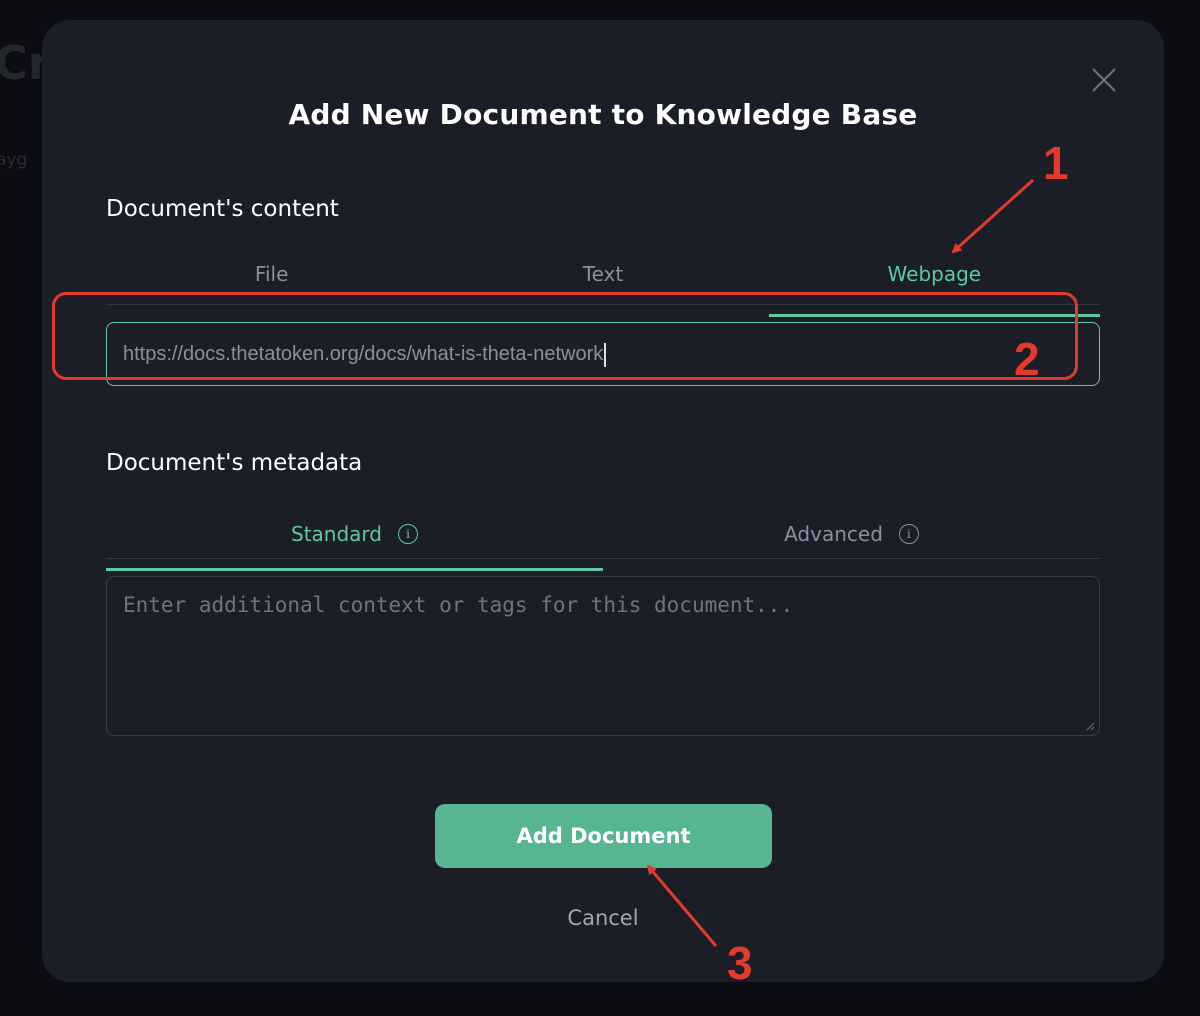 Image resolution: width=1200 pixels, height=1016 pixels. I want to click on close-icon, so click(1104, 80).